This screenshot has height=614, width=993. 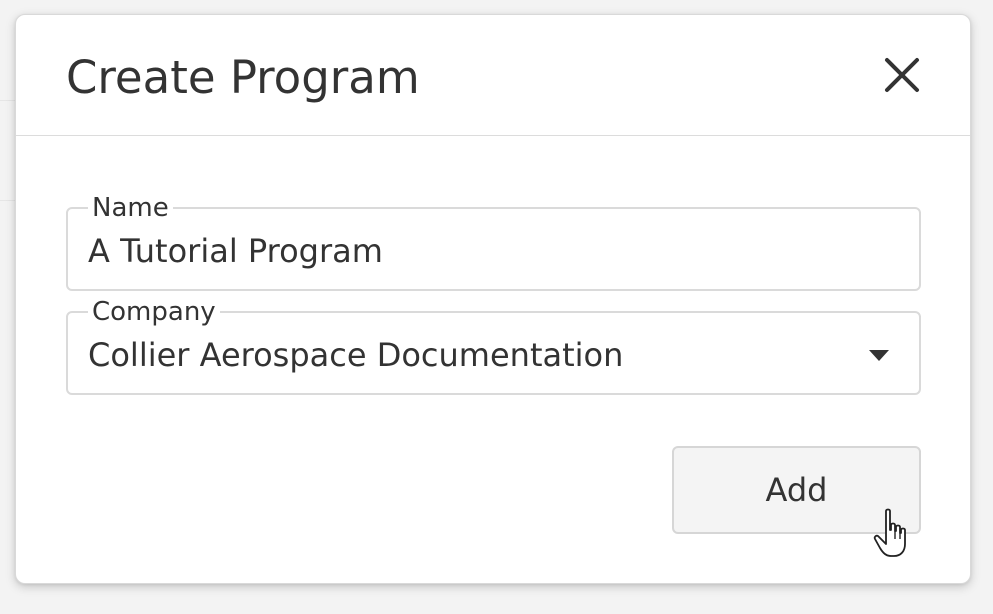 I want to click on name-field: Name A Tutorial Program, so click(x=493, y=242).